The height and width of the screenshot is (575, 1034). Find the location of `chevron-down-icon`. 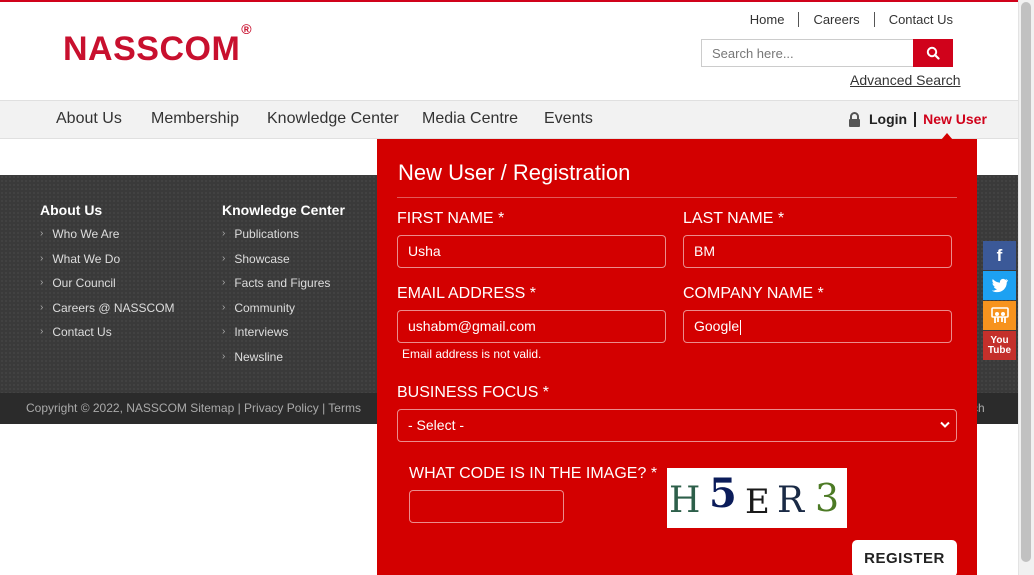

chevron-down-icon is located at coordinates (945, 424).